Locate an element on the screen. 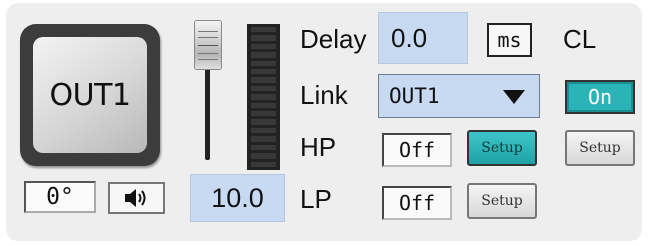  hp-setup-button: Setup is located at coordinates (502, 148).